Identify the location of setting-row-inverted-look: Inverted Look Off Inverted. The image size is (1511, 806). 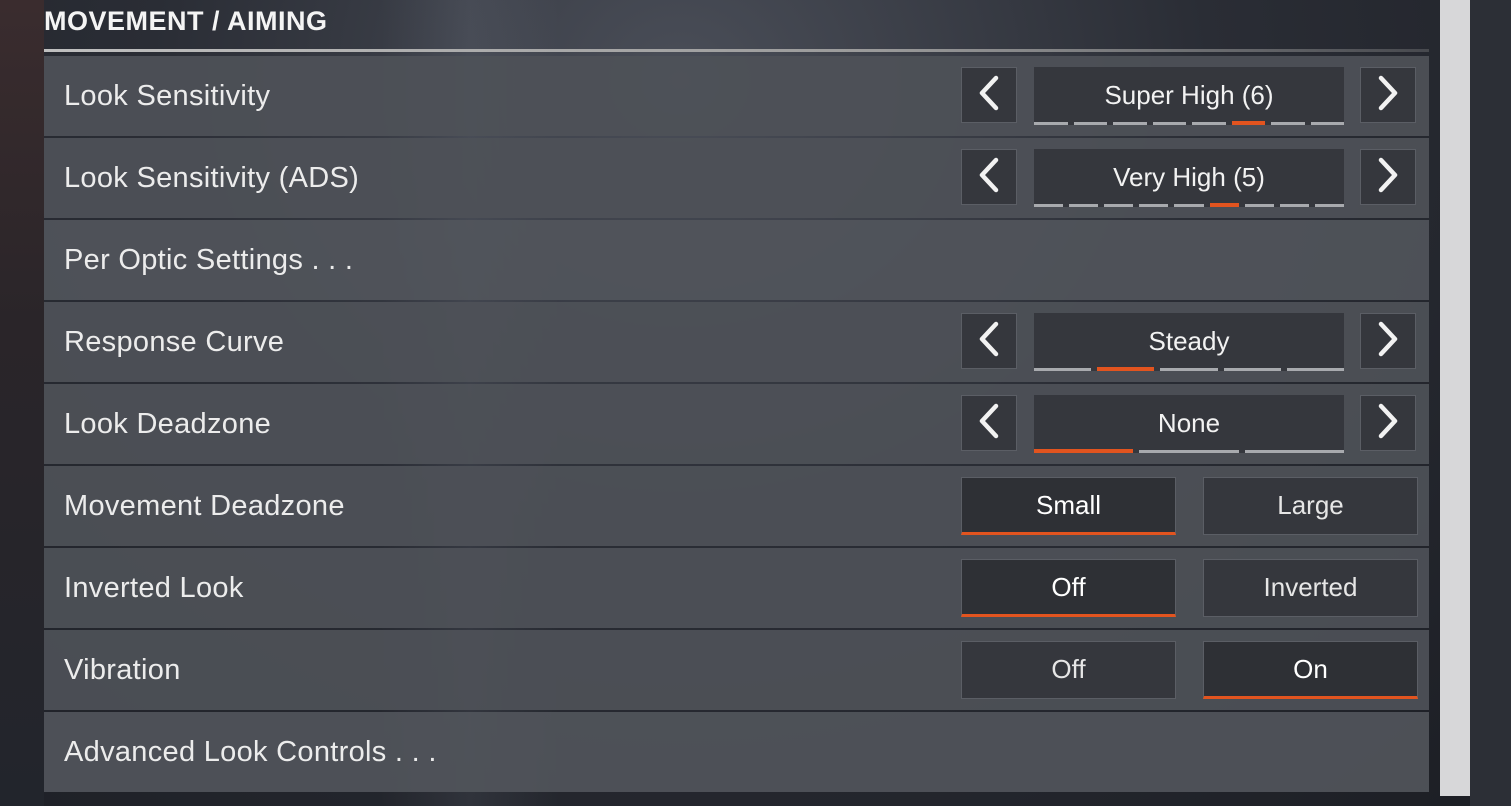
(736, 588).